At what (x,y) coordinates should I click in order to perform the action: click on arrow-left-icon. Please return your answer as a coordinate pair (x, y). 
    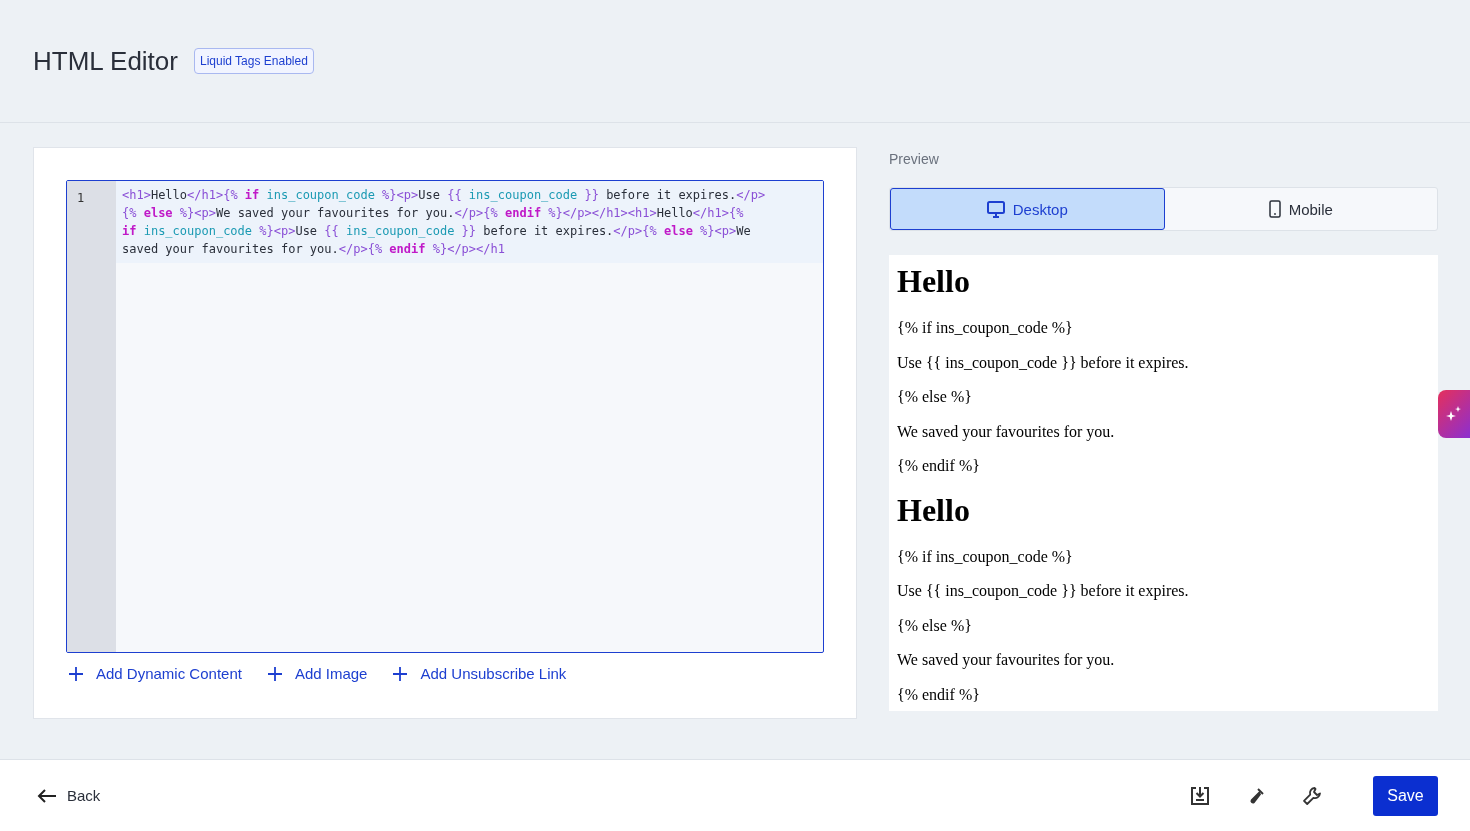
    Looking at the image, I should click on (47, 795).